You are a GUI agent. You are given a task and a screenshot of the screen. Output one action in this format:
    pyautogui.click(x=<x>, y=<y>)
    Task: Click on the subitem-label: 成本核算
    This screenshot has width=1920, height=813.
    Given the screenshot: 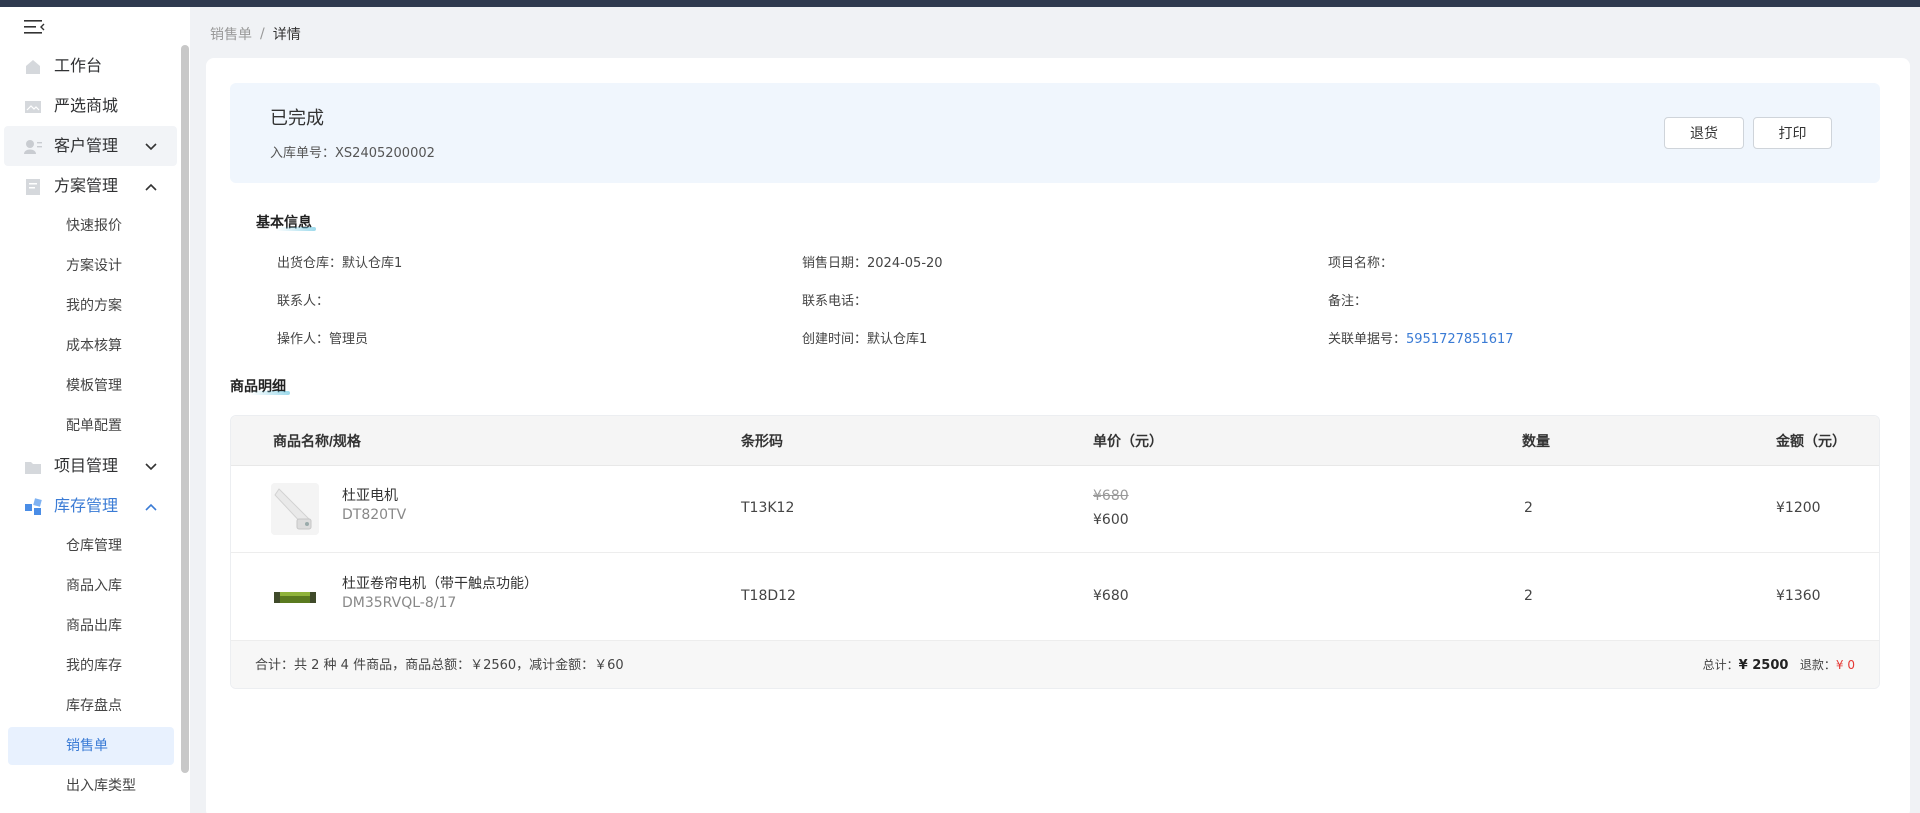 What is the action you would take?
    pyautogui.click(x=94, y=346)
    